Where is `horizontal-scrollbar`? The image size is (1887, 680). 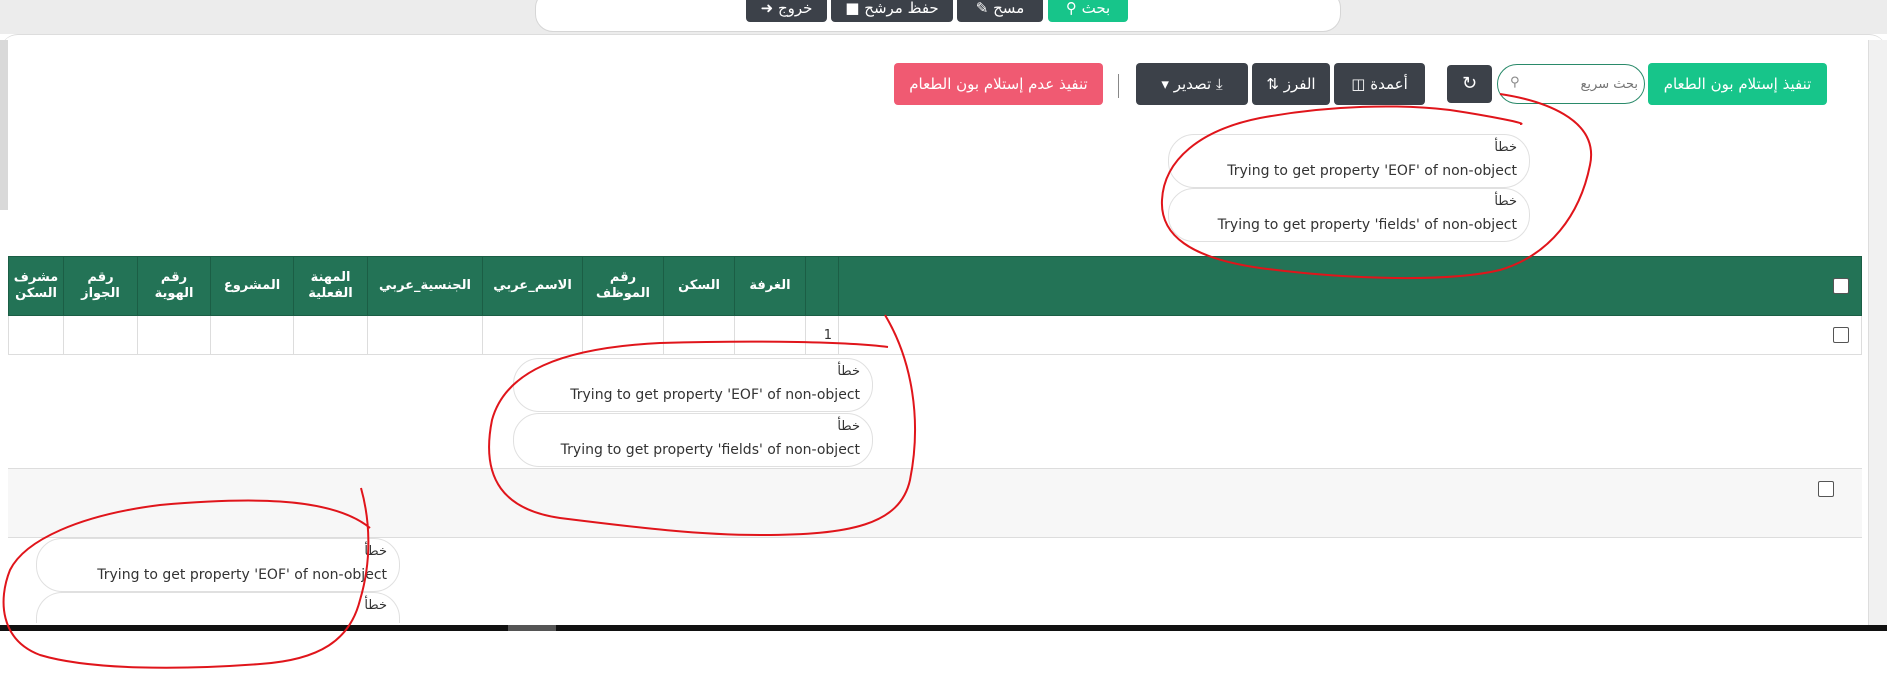
horizontal-scrollbar is located at coordinates (943, 628).